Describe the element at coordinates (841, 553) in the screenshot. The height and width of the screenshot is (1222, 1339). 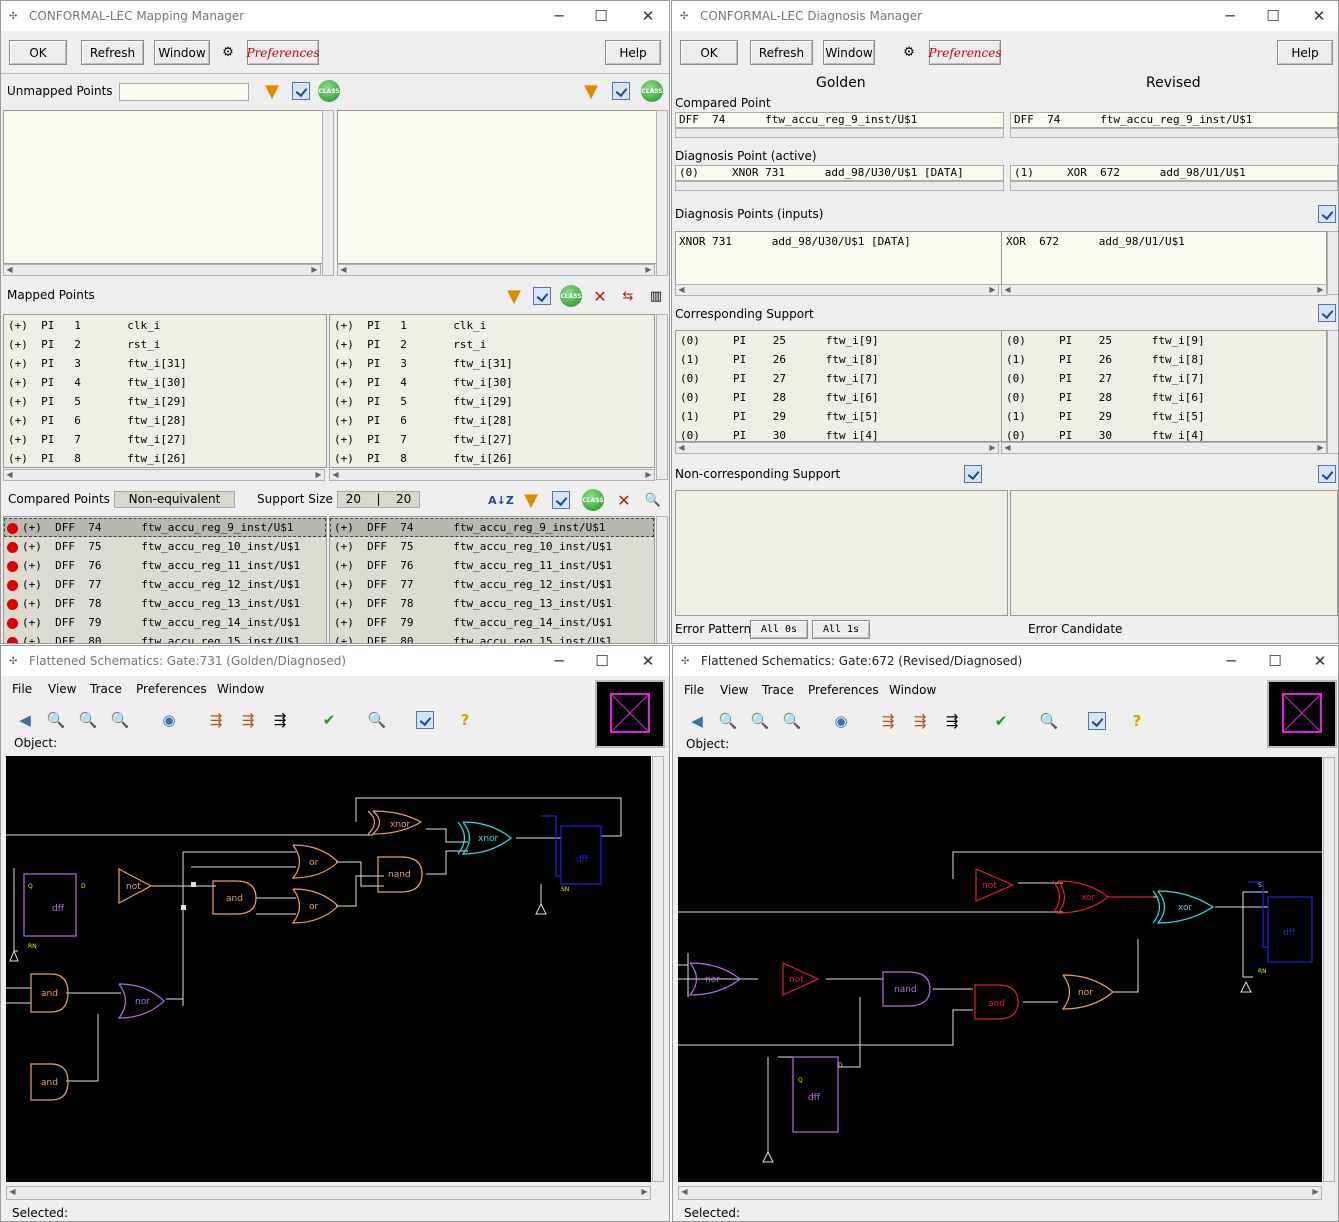
I see `noncorresponding-golden-list` at that location.